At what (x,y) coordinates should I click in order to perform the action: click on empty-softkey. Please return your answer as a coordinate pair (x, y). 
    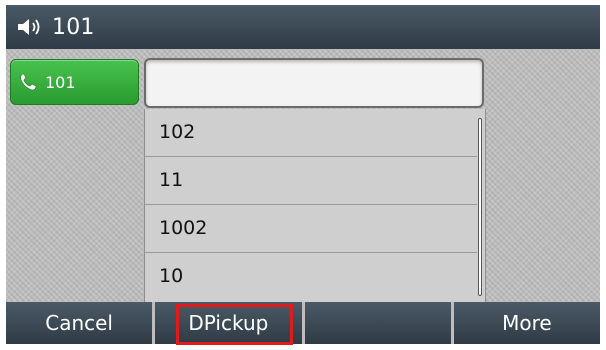
    Looking at the image, I should click on (379, 323).